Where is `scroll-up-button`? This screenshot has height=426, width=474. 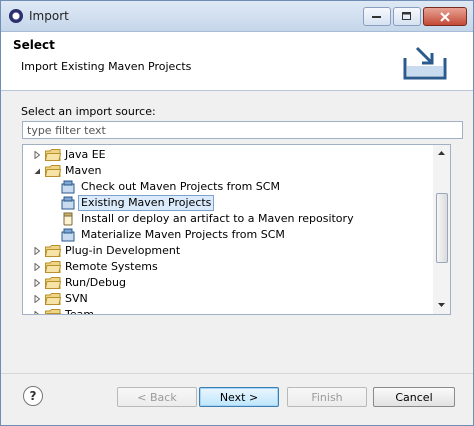
scroll-up-button is located at coordinates (441, 153).